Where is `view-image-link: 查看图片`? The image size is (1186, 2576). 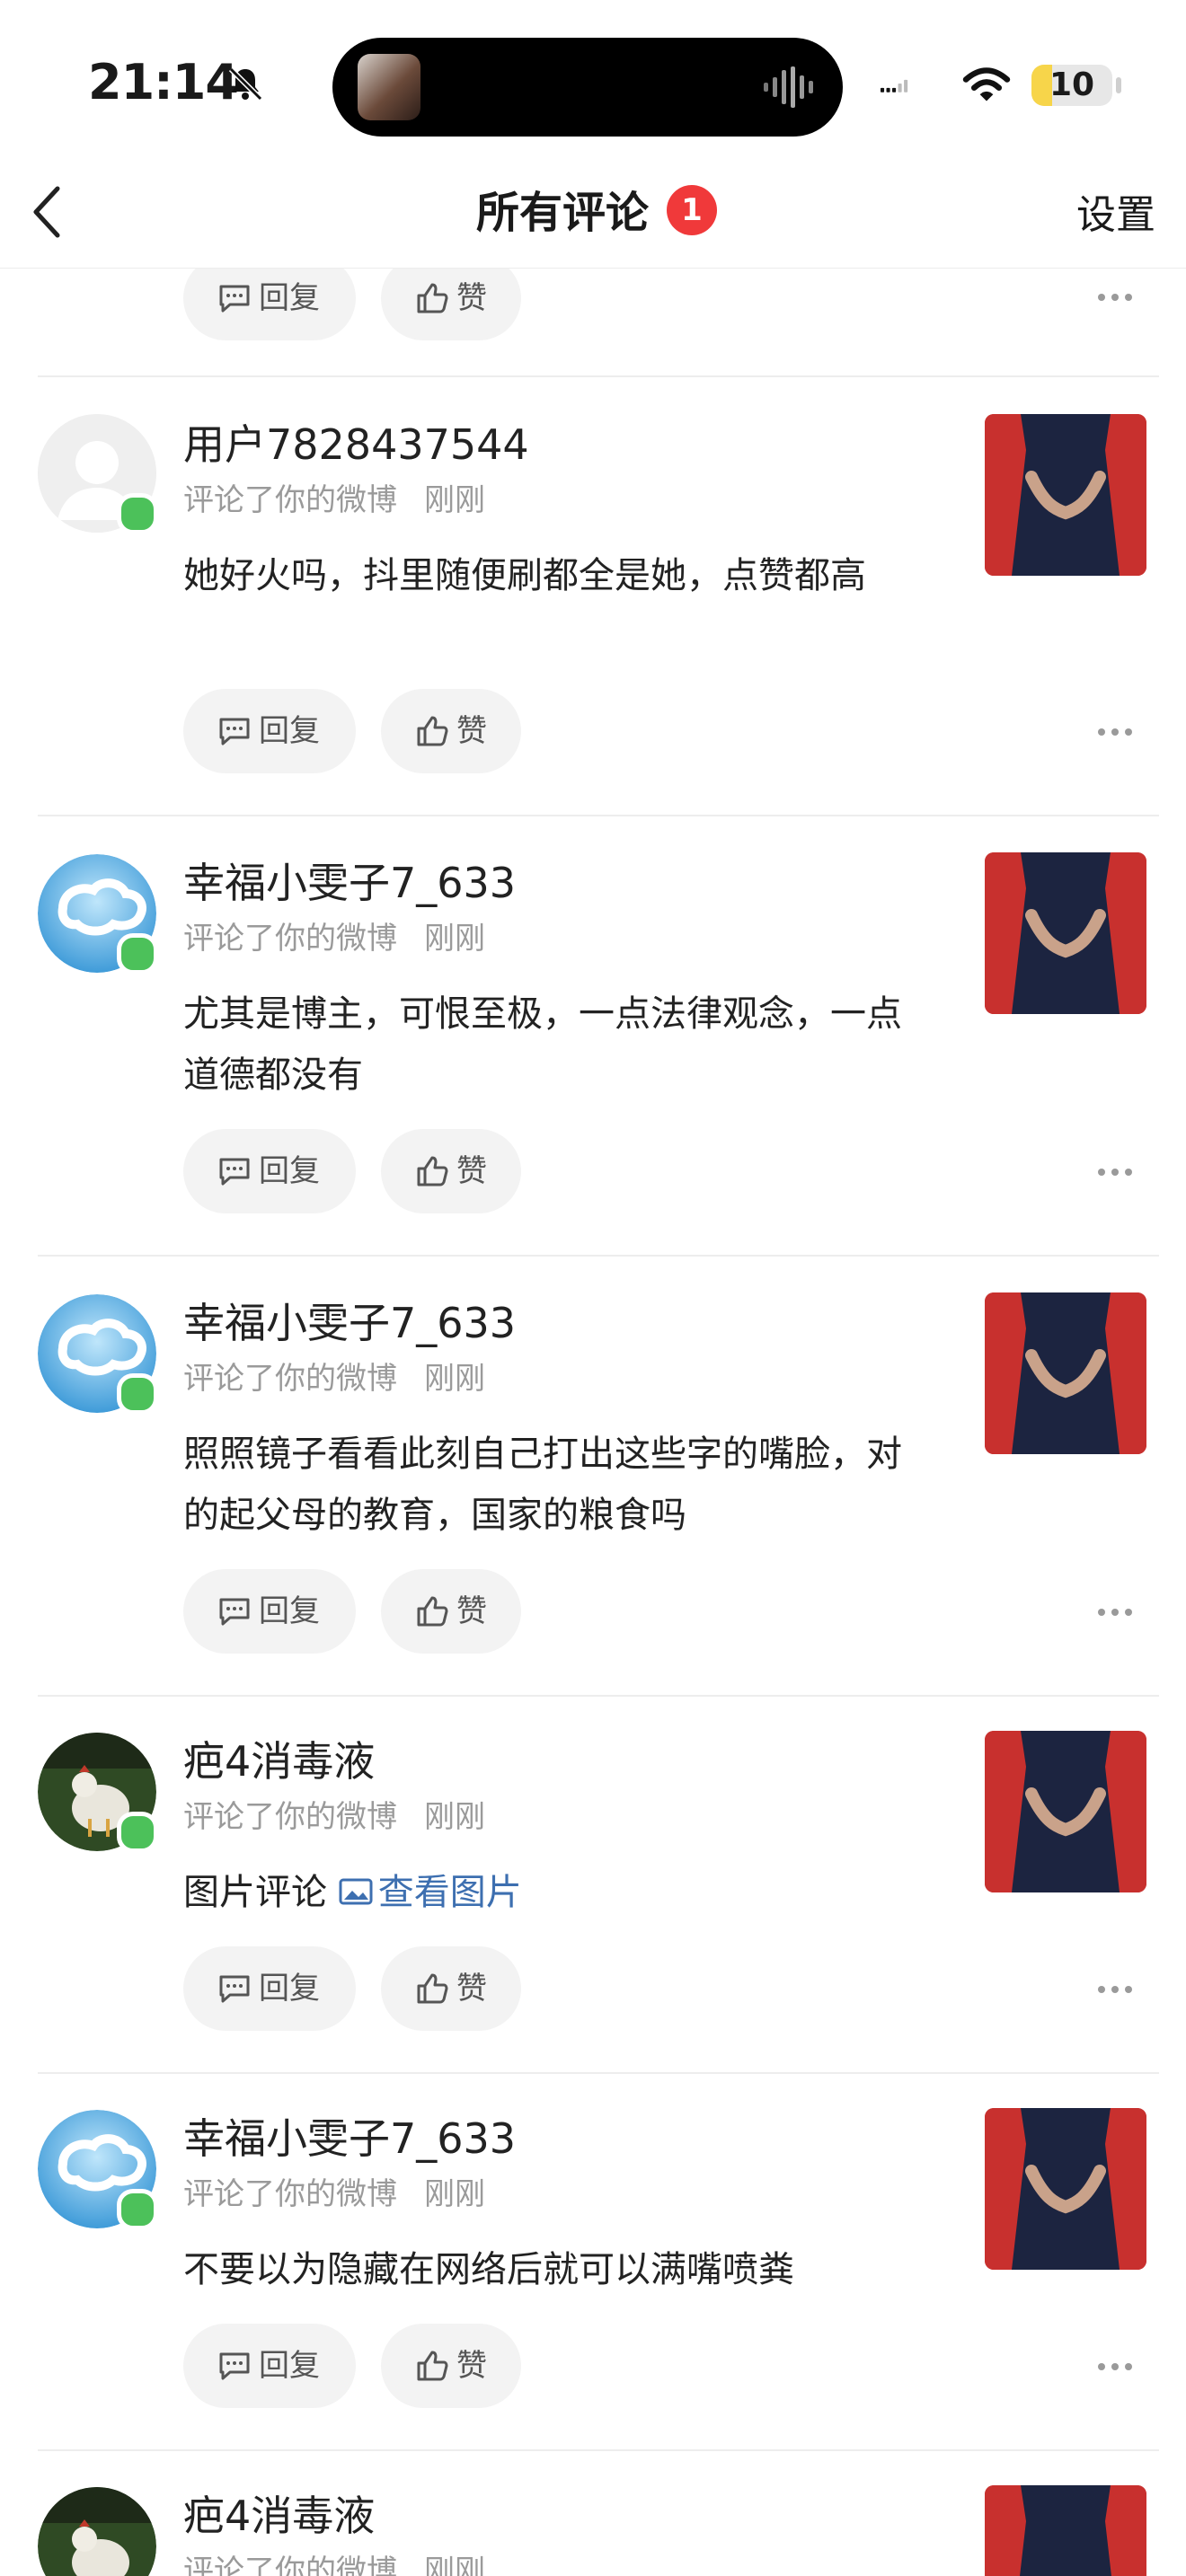
view-image-link: 查看图片 is located at coordinates (430, 1893).